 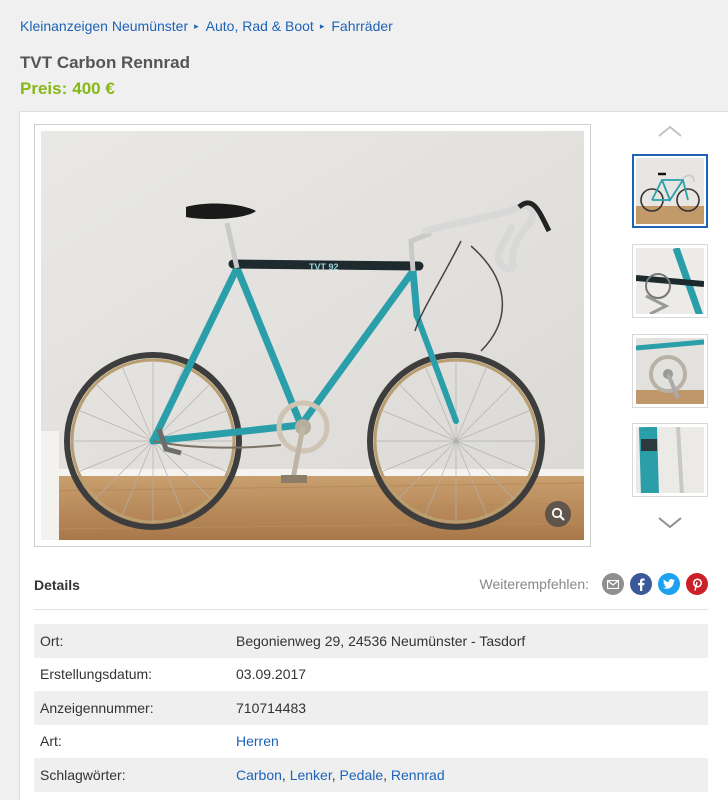 I want to click on price-value: 400 €, so click(x=93, y=88).